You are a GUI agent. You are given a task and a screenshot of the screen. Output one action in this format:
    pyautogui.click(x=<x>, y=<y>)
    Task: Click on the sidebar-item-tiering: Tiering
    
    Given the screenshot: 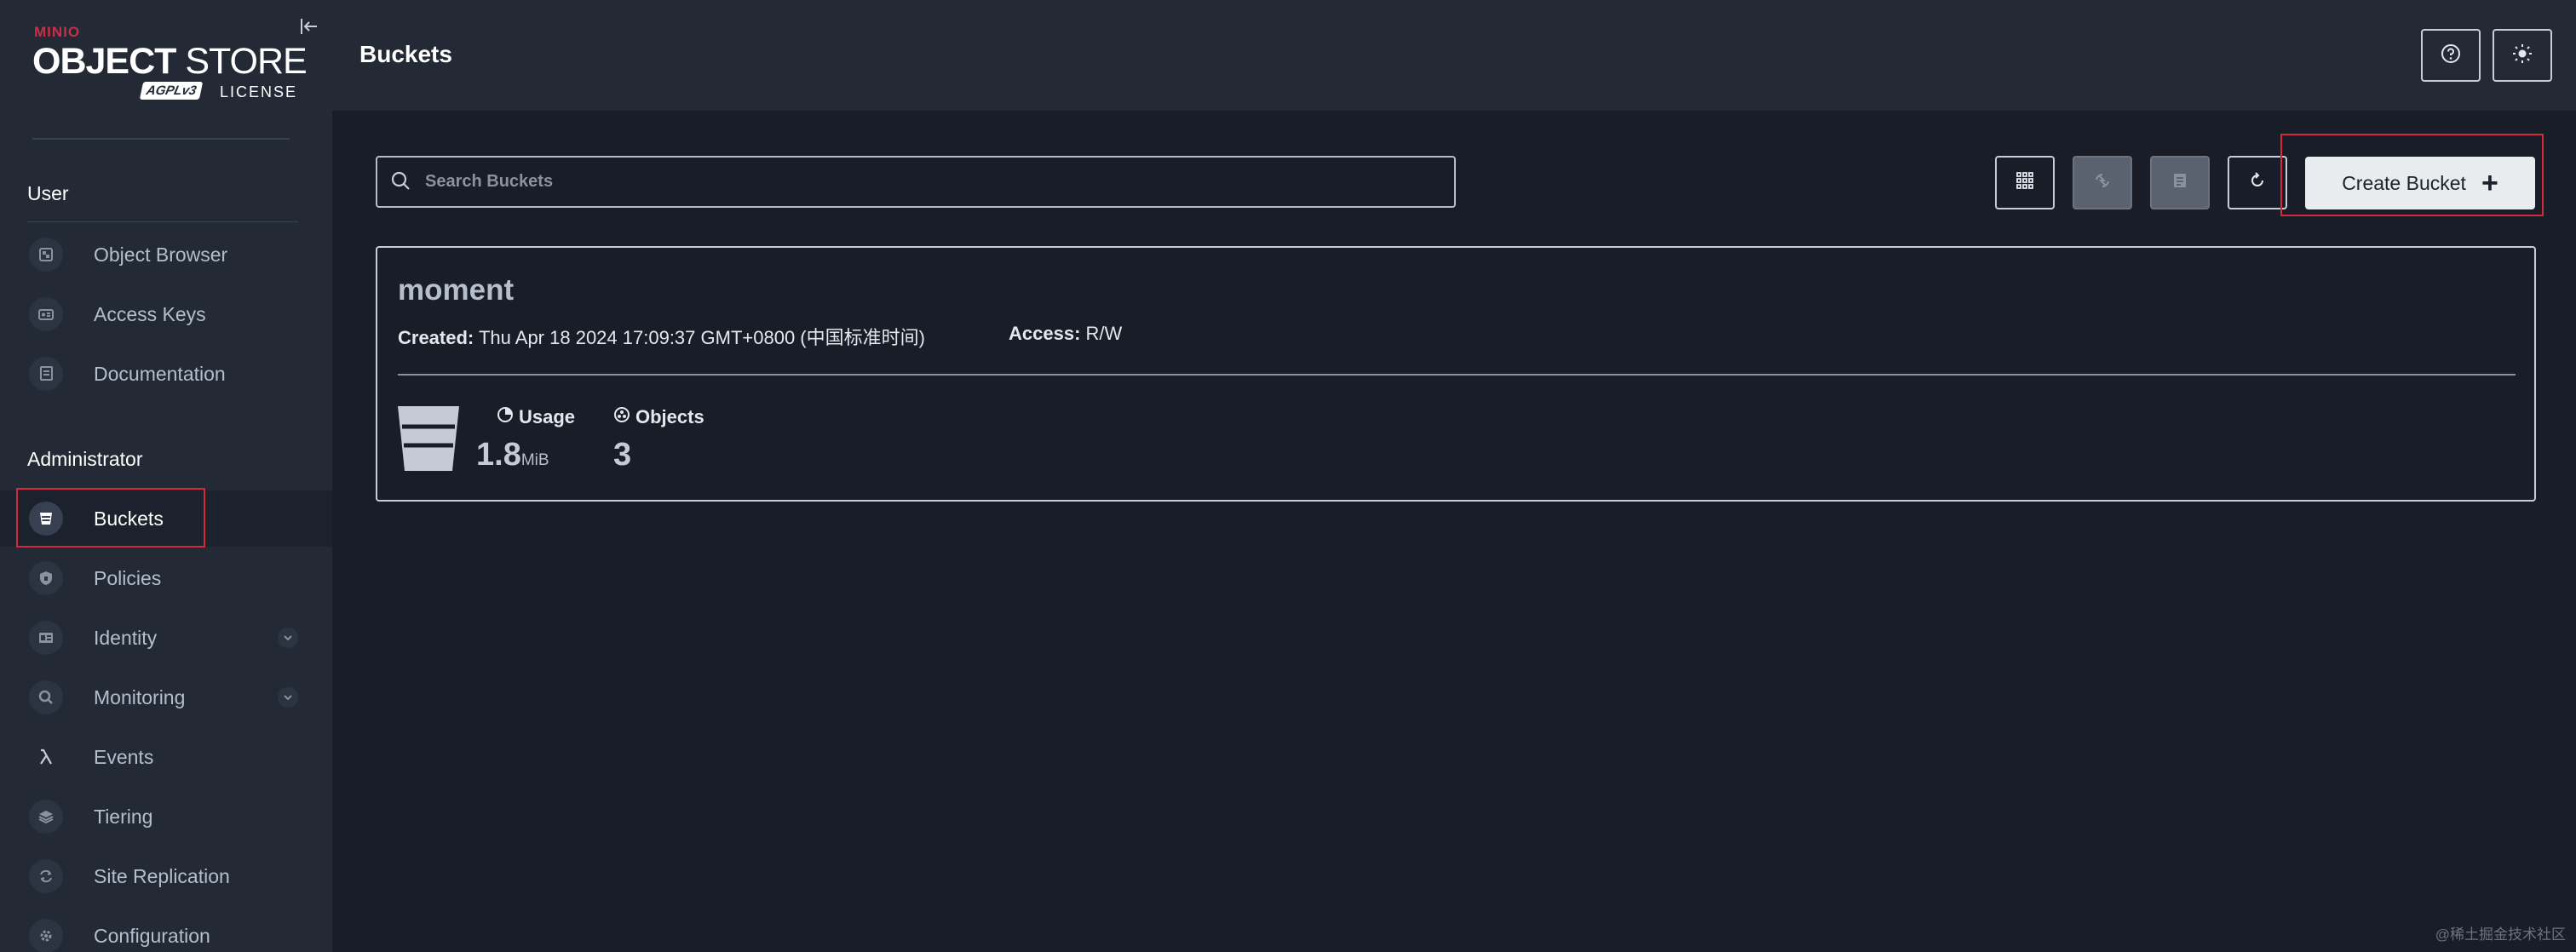 What is the action you would take?
    pyautogui.click(x=166, y=817)
    